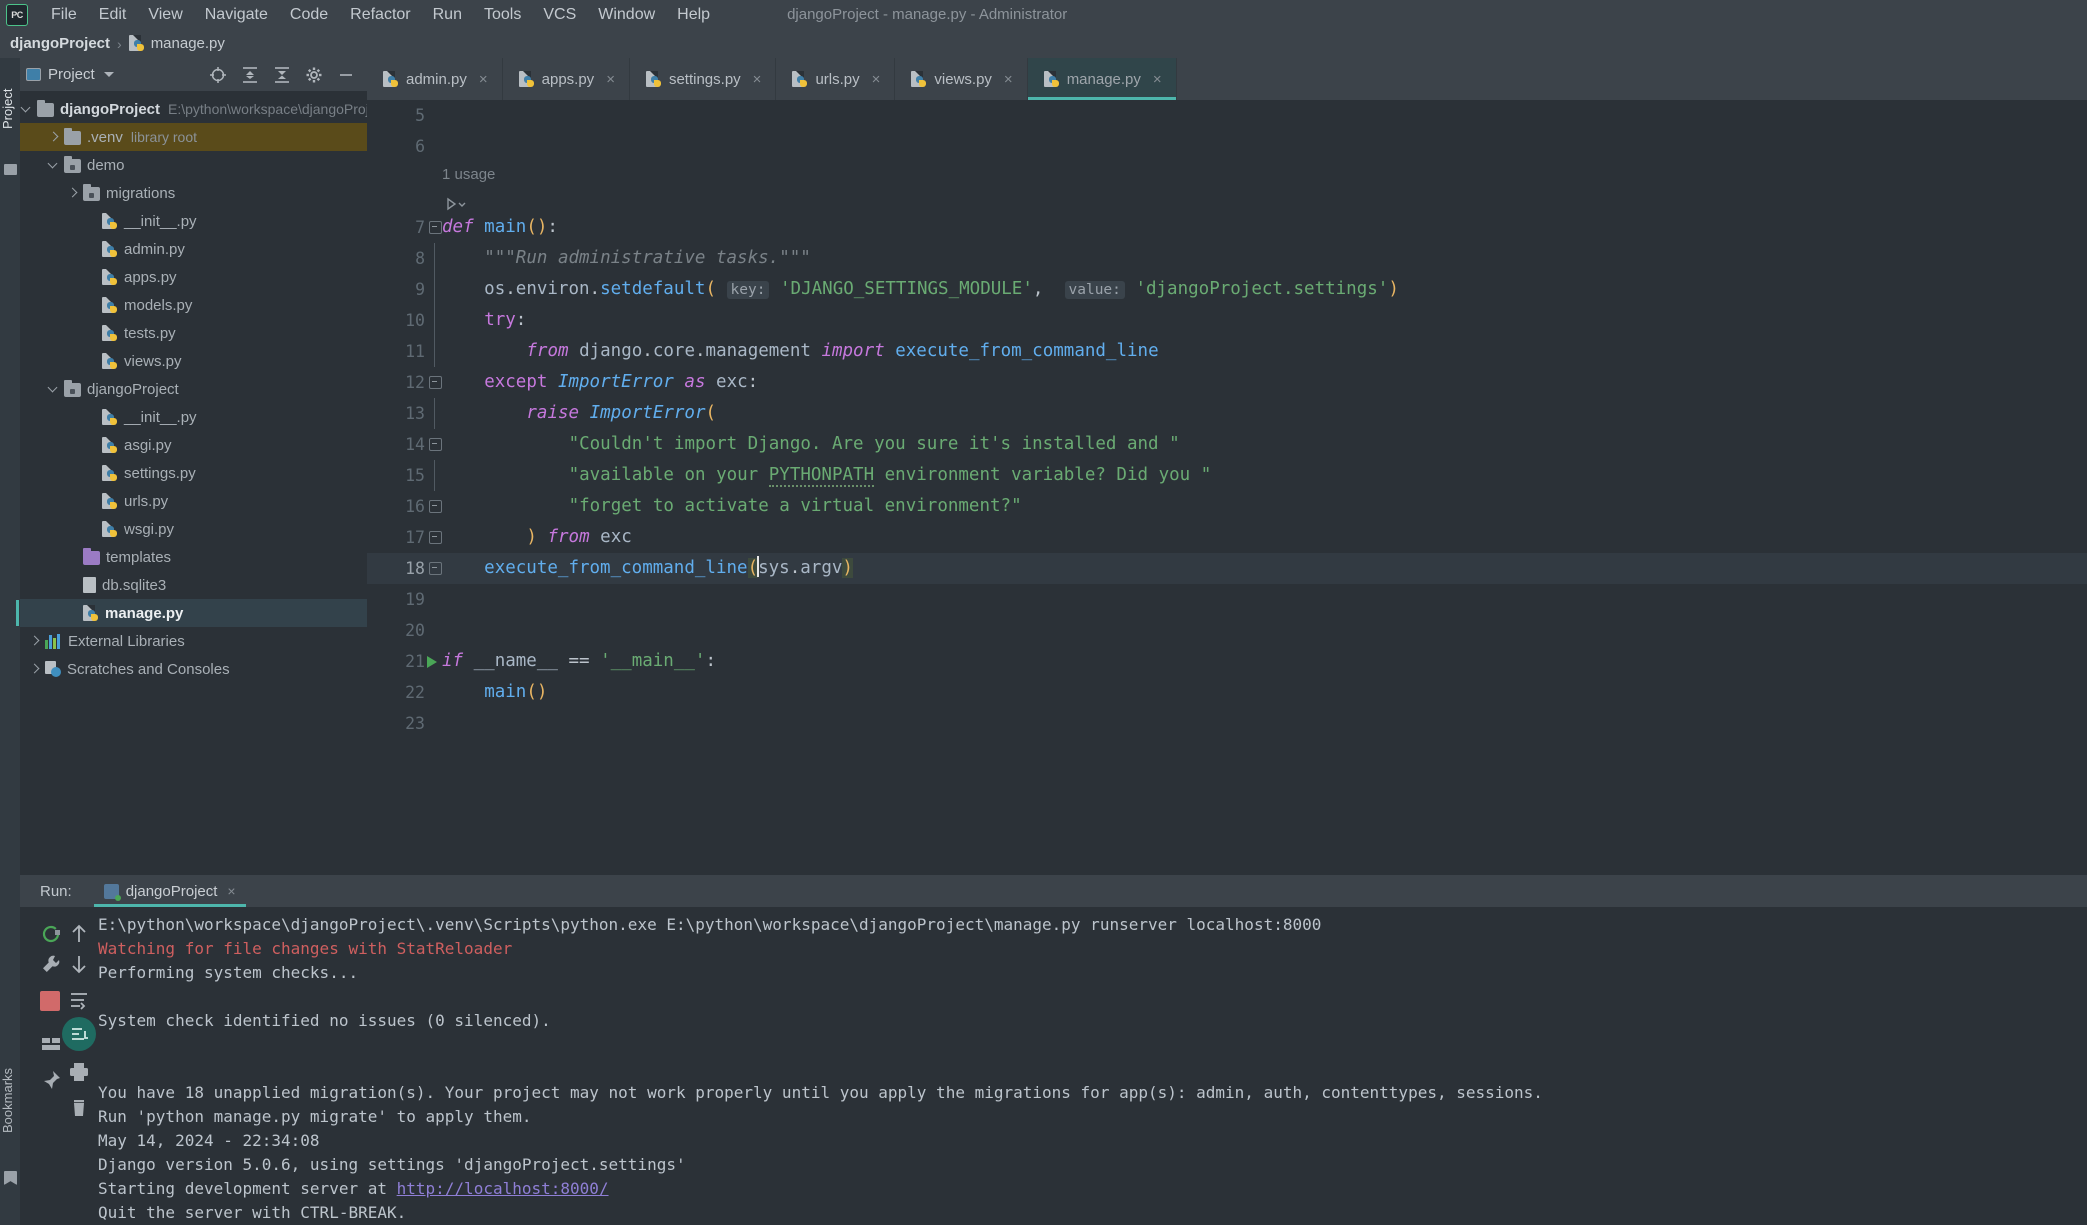  I want to click on code-line: 13 raise ImportError(, so click(1227, 413).